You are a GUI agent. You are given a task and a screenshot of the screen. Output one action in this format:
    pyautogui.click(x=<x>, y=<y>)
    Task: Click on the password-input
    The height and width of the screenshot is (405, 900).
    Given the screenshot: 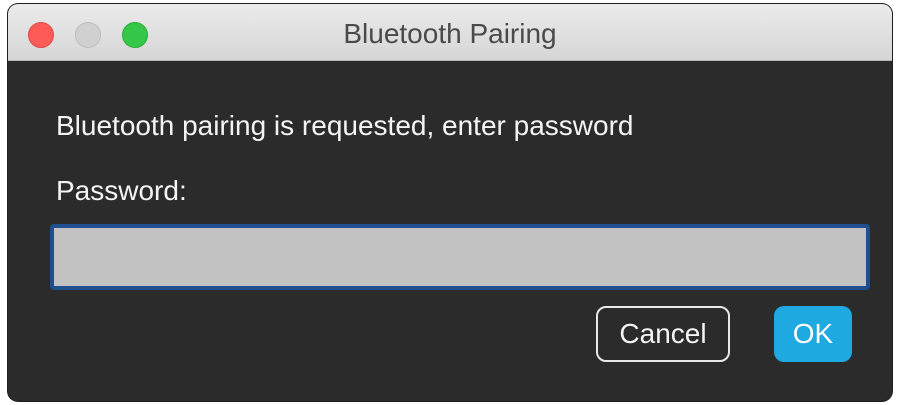 What is the action you would take?
    pyautogui.click(x=460, y=257)
    